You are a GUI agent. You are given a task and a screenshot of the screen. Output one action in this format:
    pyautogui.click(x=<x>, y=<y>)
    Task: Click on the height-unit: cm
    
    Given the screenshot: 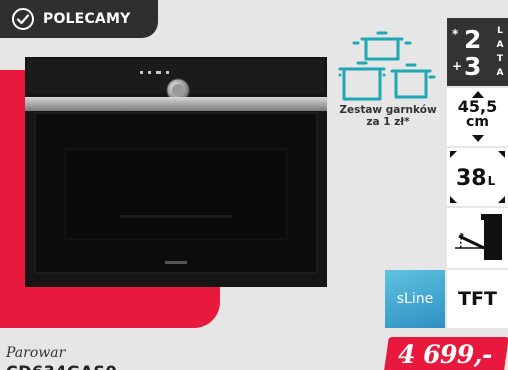 What is the action you would take?
    pyautogui.click(x=477, y=122)
    